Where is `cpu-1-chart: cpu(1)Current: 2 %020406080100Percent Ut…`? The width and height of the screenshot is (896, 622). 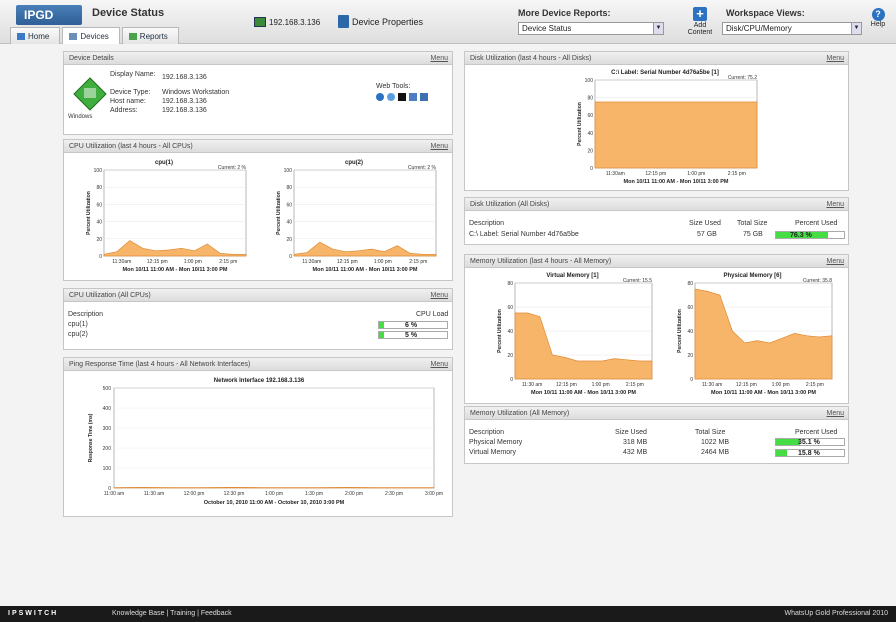 cpu-1-chart: cpu(1)Current: 2 %020406080100Percent Ut… is located at coordinates (166, 216).